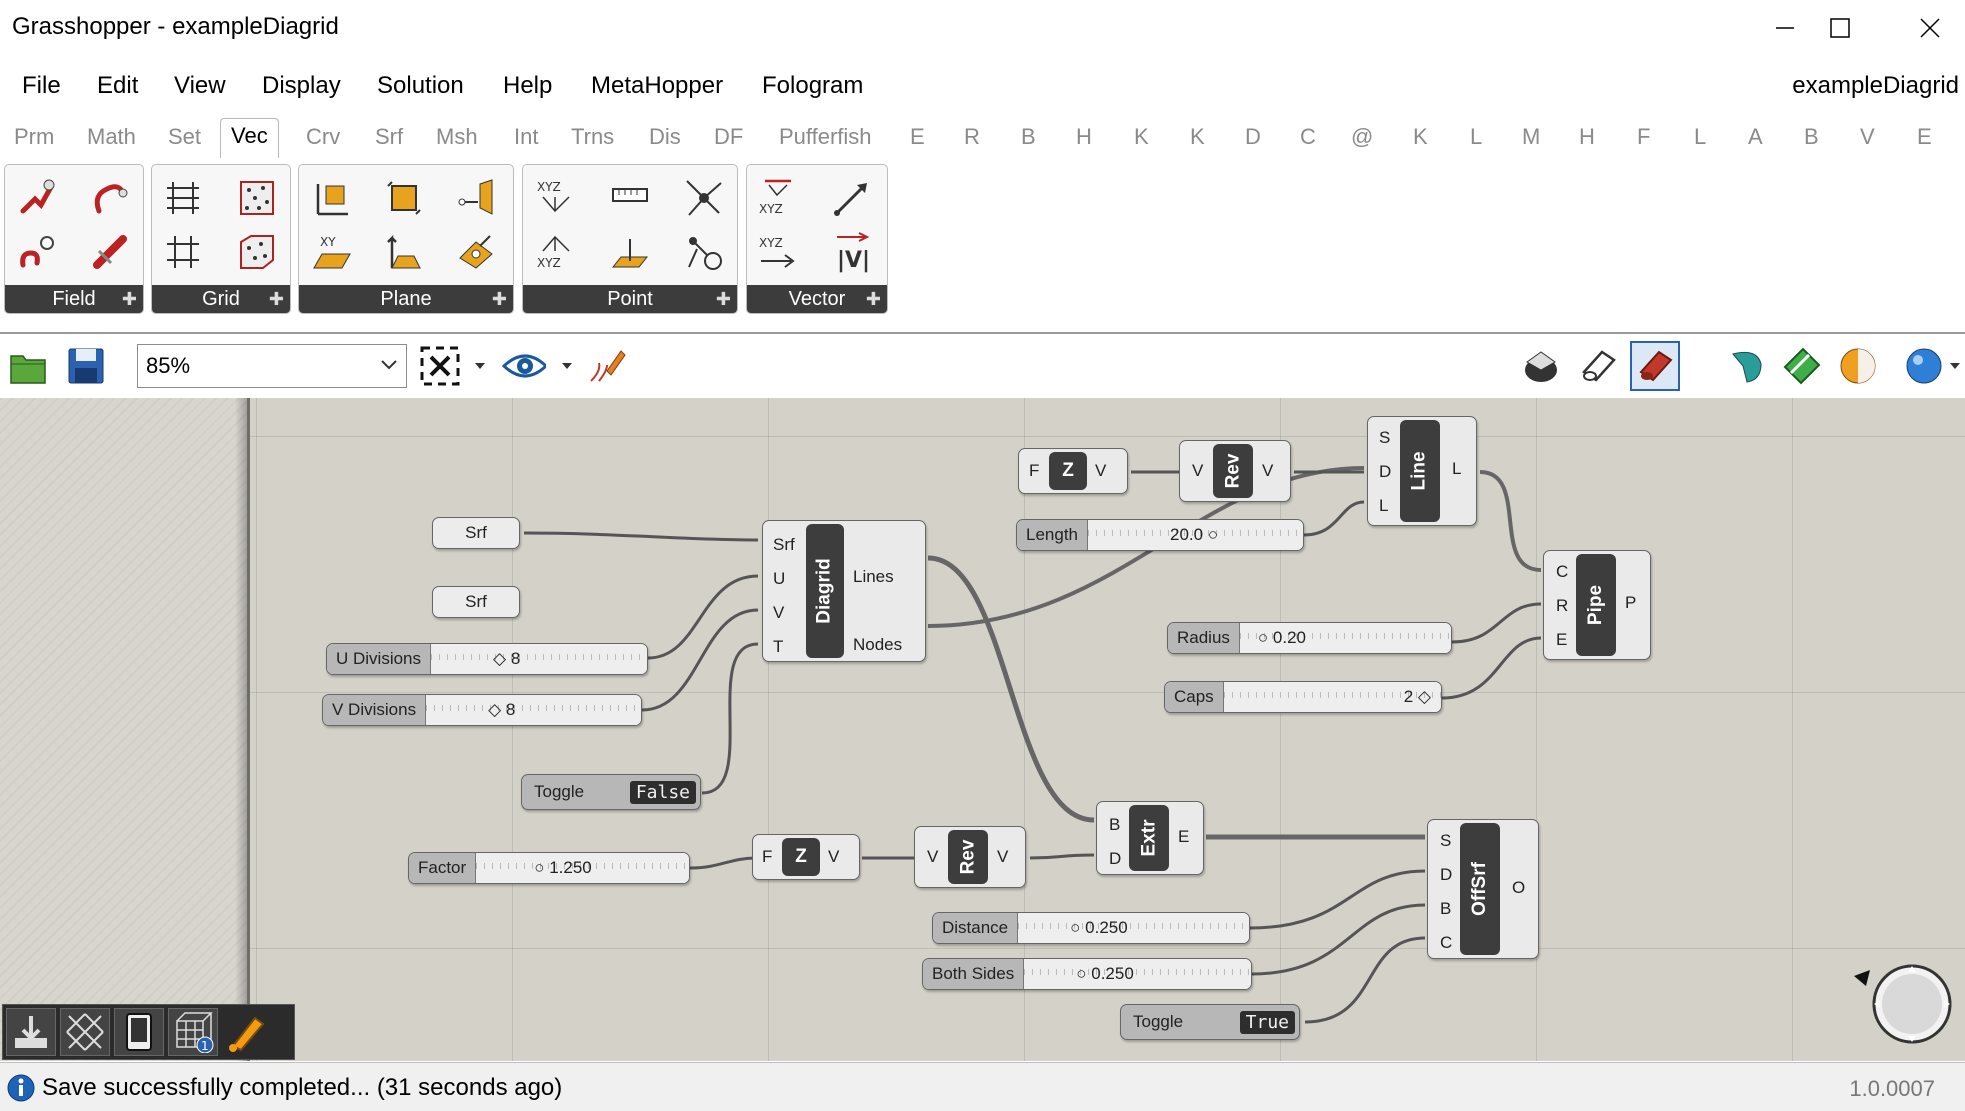  I want to click on u-divisions-slider: U Divisions ◇ 8, so click(487, 659).